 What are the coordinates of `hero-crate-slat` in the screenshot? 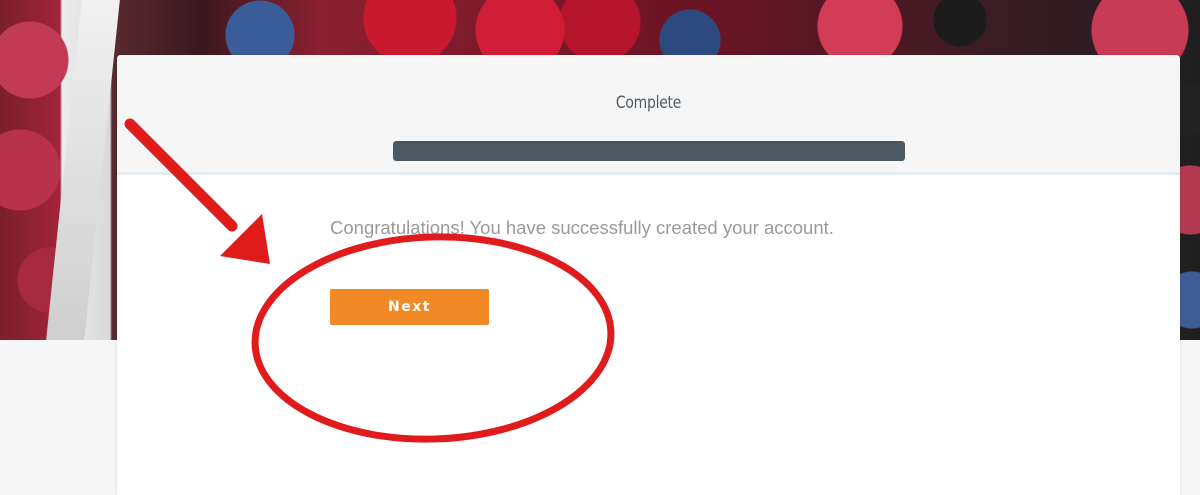 It's located at (83, 170).